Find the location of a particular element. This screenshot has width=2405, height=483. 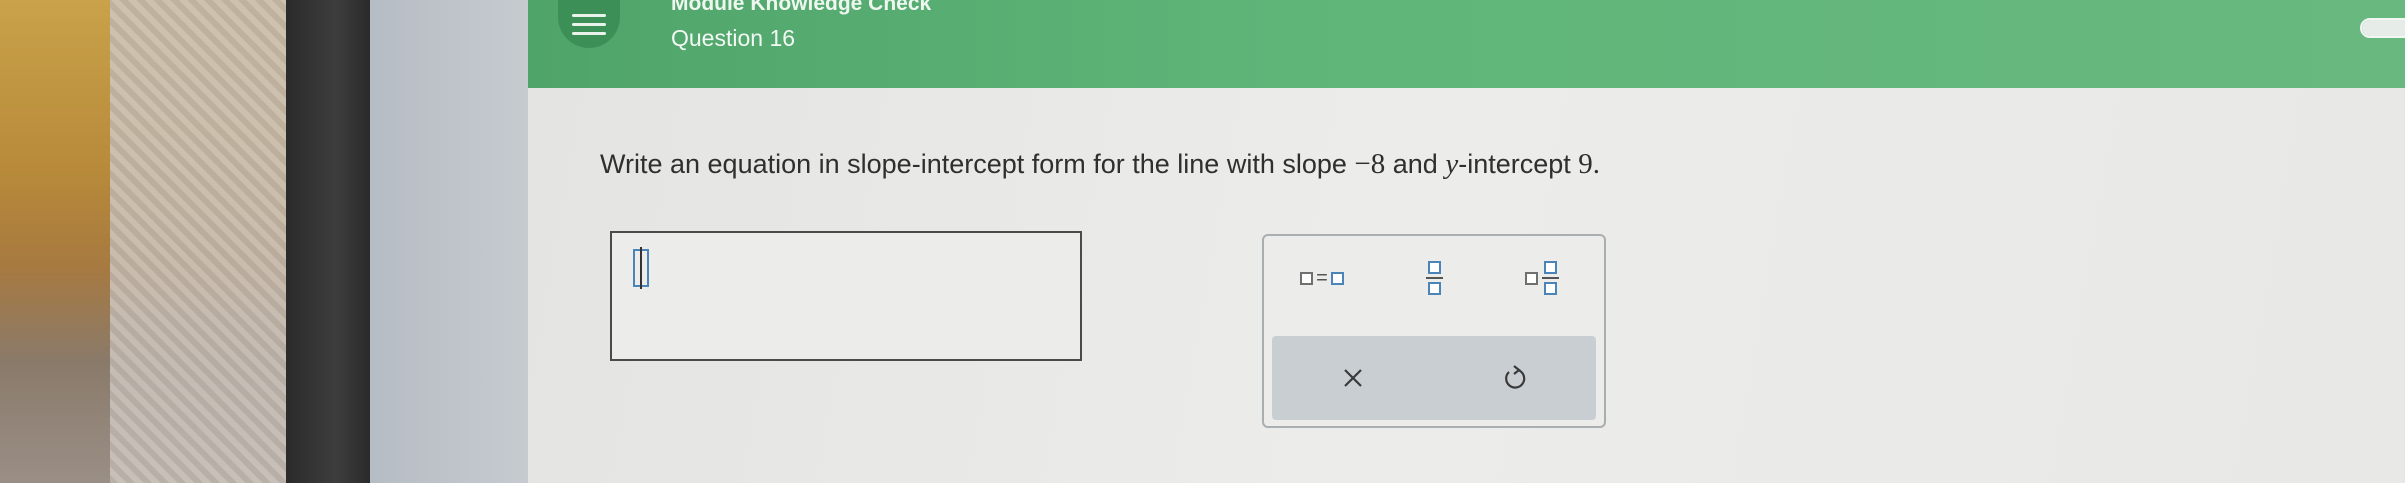

background-surroundings is located at coordinates (150, 241).